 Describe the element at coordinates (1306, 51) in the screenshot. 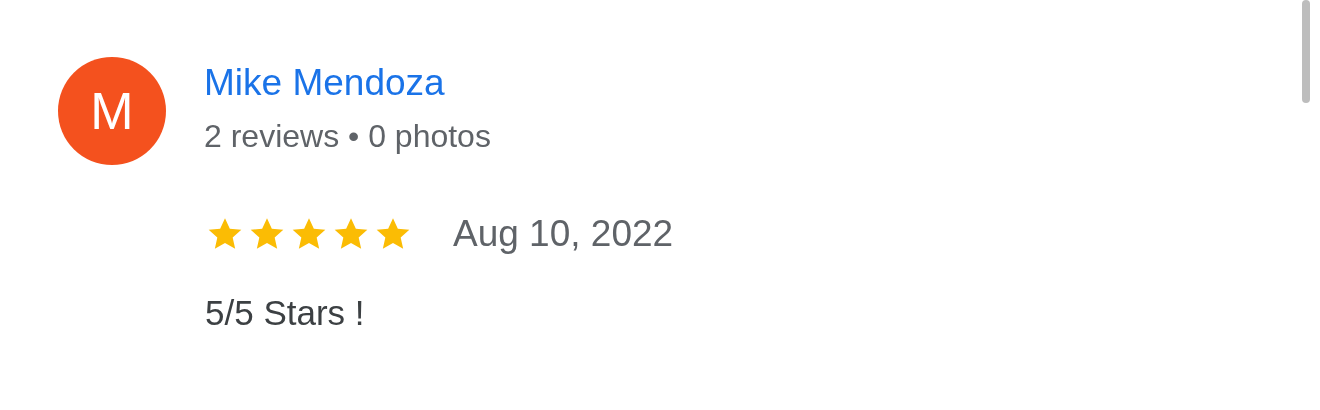

I see `scrollbar` at that location.